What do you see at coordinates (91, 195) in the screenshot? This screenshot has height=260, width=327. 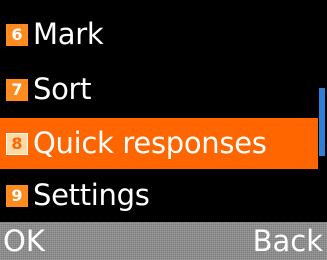 I see `menu-item-label: Settings` at bounding box center [91, 195].